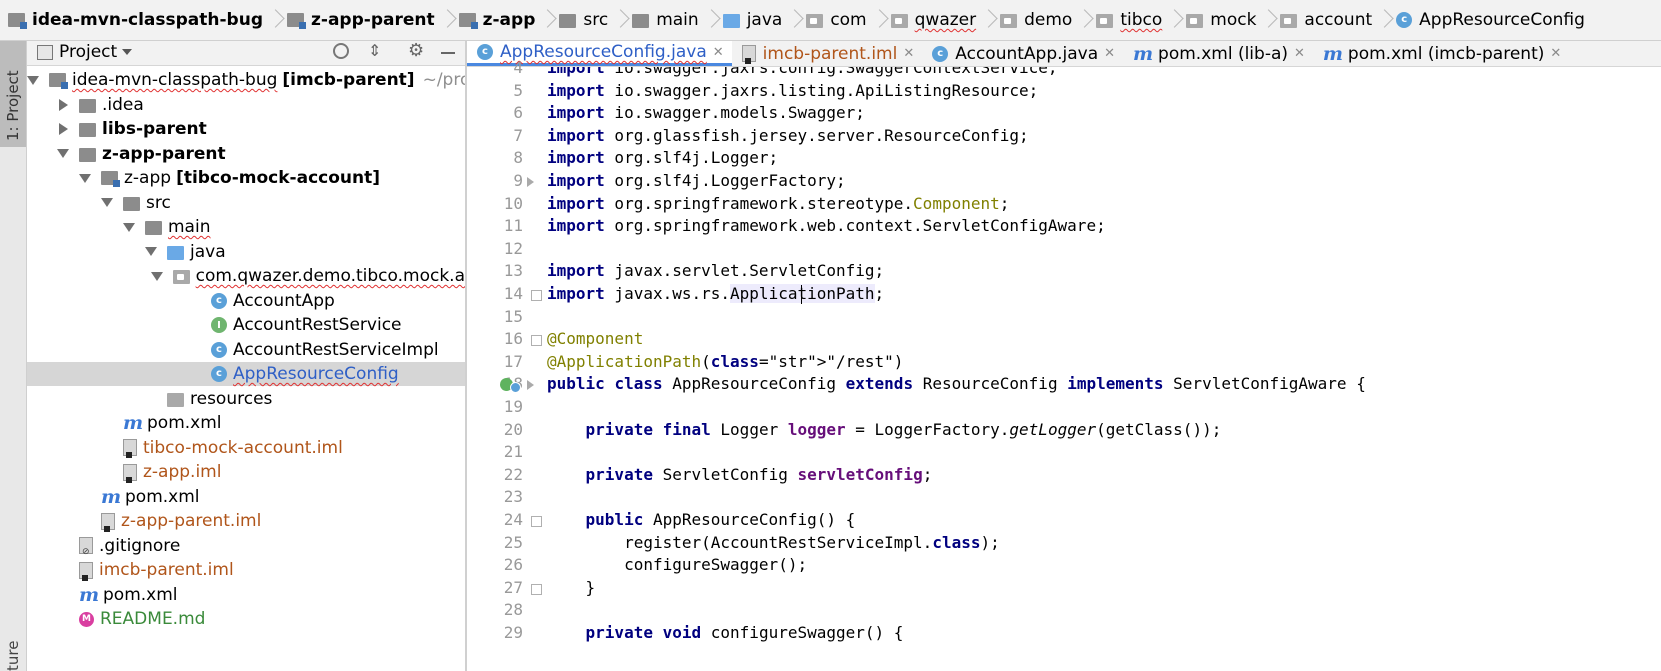 Image resolution: width=1661 pixels, height=671 pixels. I want to click on editor-tab: m pom.xml (imcb-parent) ✕, so click(1441, 53).